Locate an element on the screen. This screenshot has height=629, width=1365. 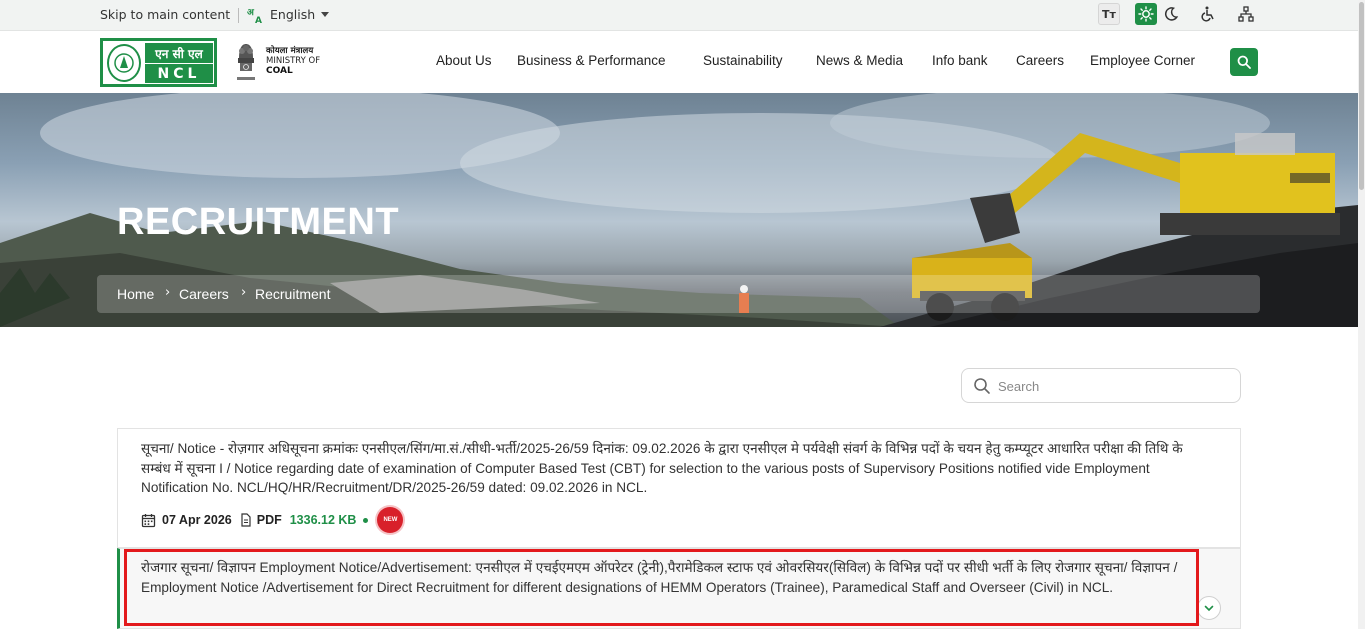
expand-button is located at coordinates (1209, 608).